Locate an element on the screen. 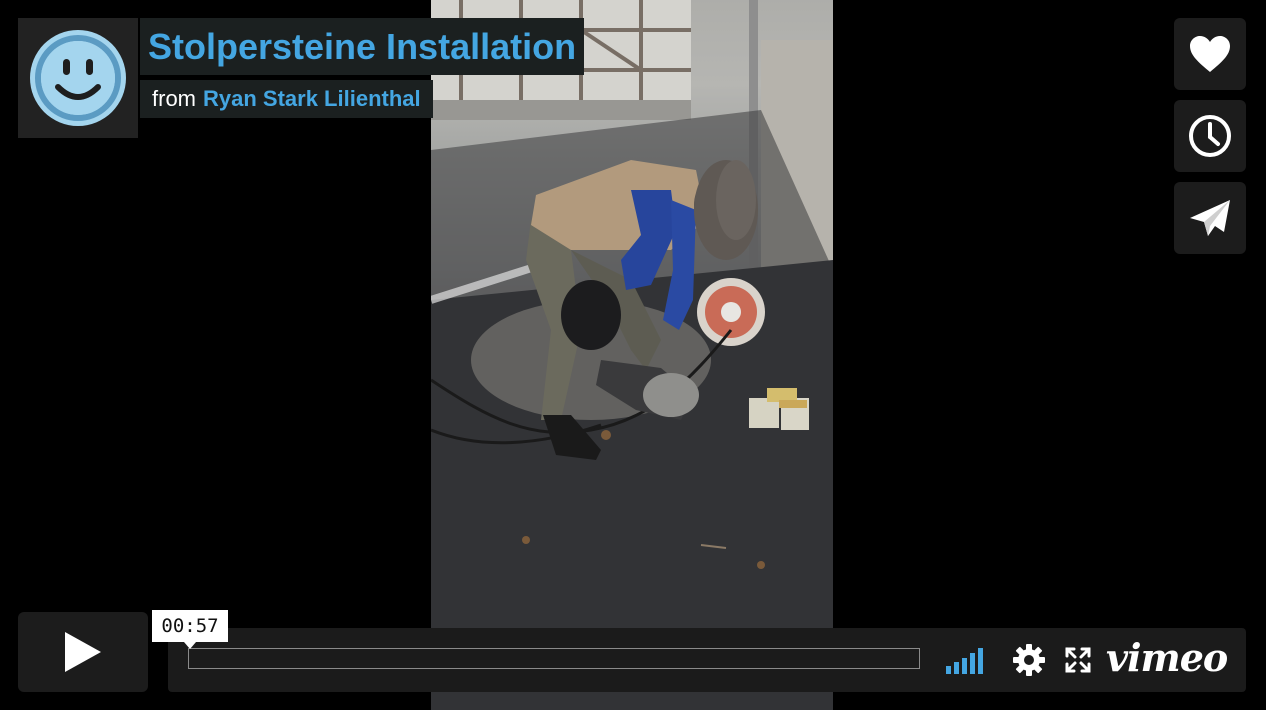 This screenshot has height=710, width=1266. author-avatar is located at coordinates (78, 78).